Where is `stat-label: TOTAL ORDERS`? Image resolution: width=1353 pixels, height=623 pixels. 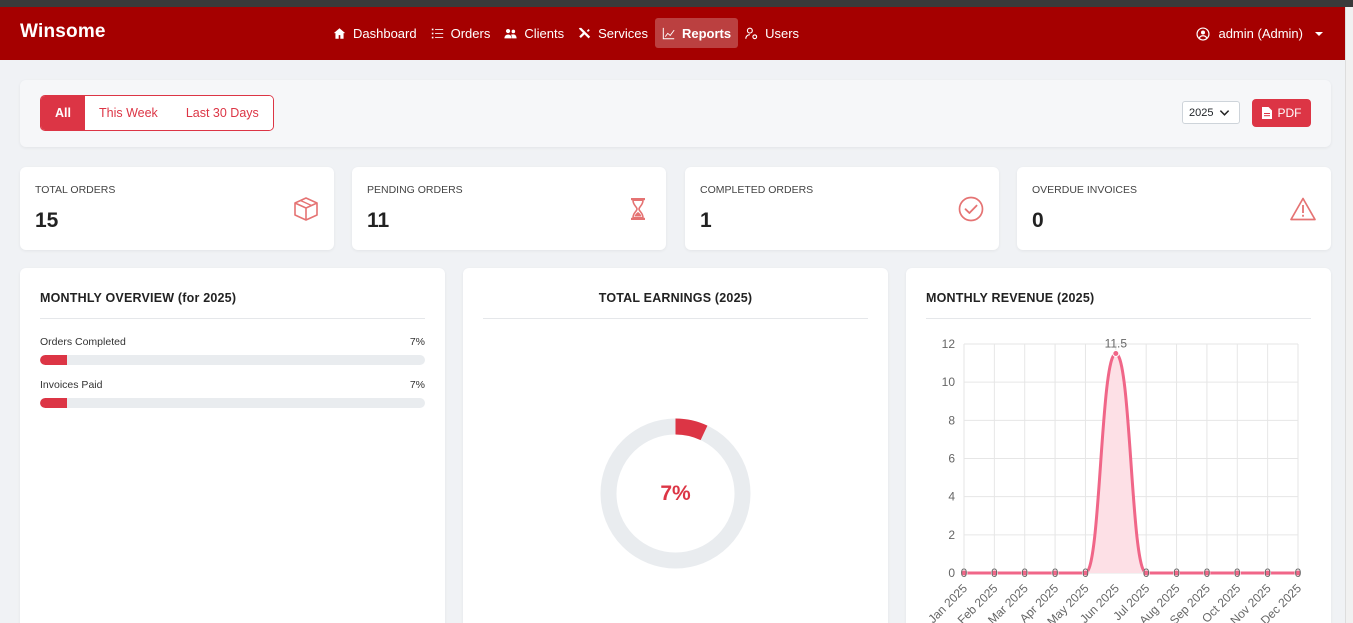 stat-label: TOTAL ORDERS is located at coordinates (75, 190).